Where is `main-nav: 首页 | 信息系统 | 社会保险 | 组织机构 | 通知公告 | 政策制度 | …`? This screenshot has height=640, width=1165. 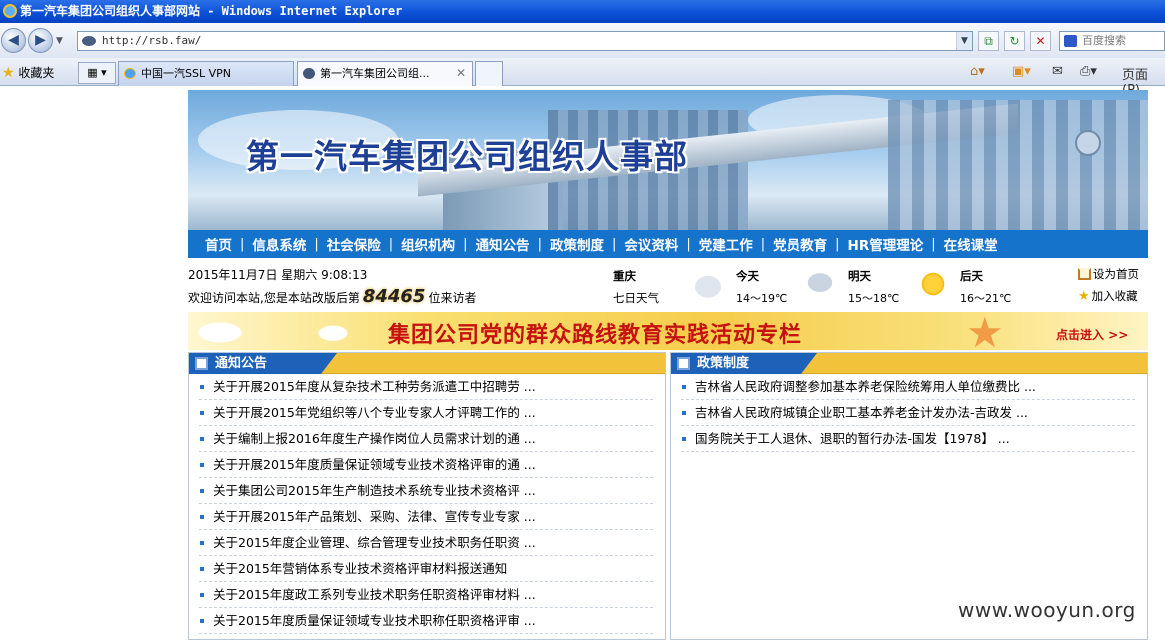 main-nav: 首页 | 信息系统 | 社会保险 | 组织机构 | 通知公告 | 政策制度 | … is located at coordinates (668, 244).